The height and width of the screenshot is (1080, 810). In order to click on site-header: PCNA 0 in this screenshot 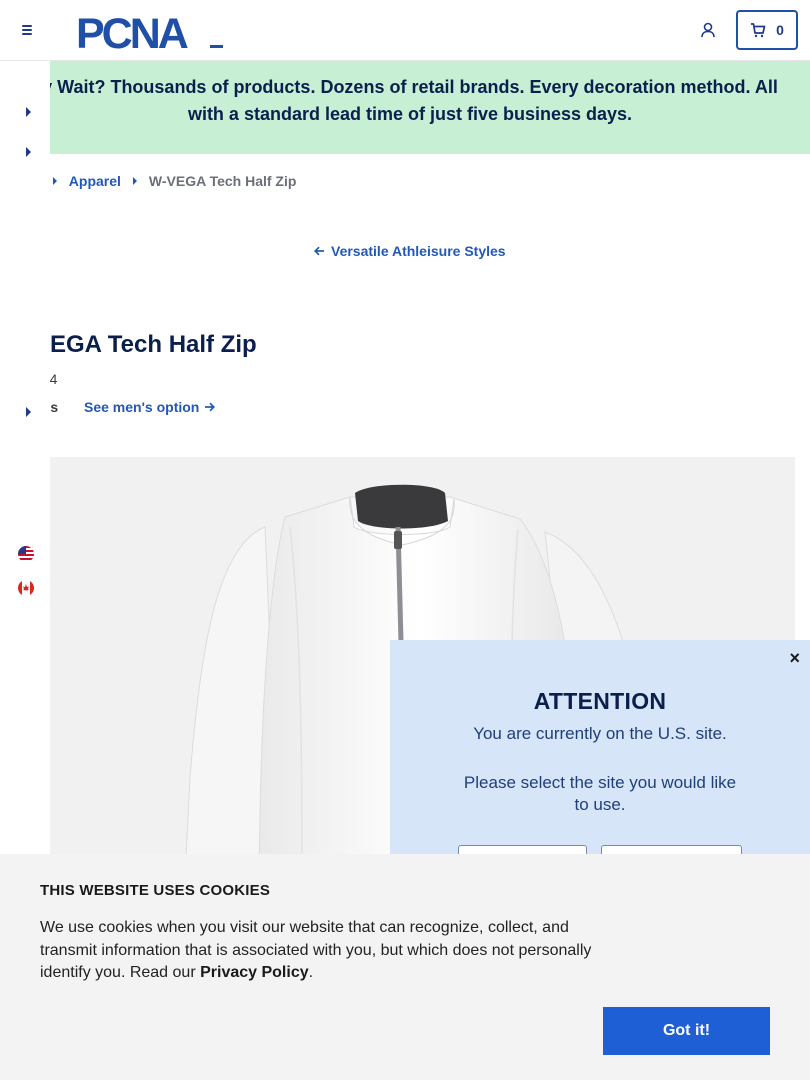, I will do `click(405, 30)`.